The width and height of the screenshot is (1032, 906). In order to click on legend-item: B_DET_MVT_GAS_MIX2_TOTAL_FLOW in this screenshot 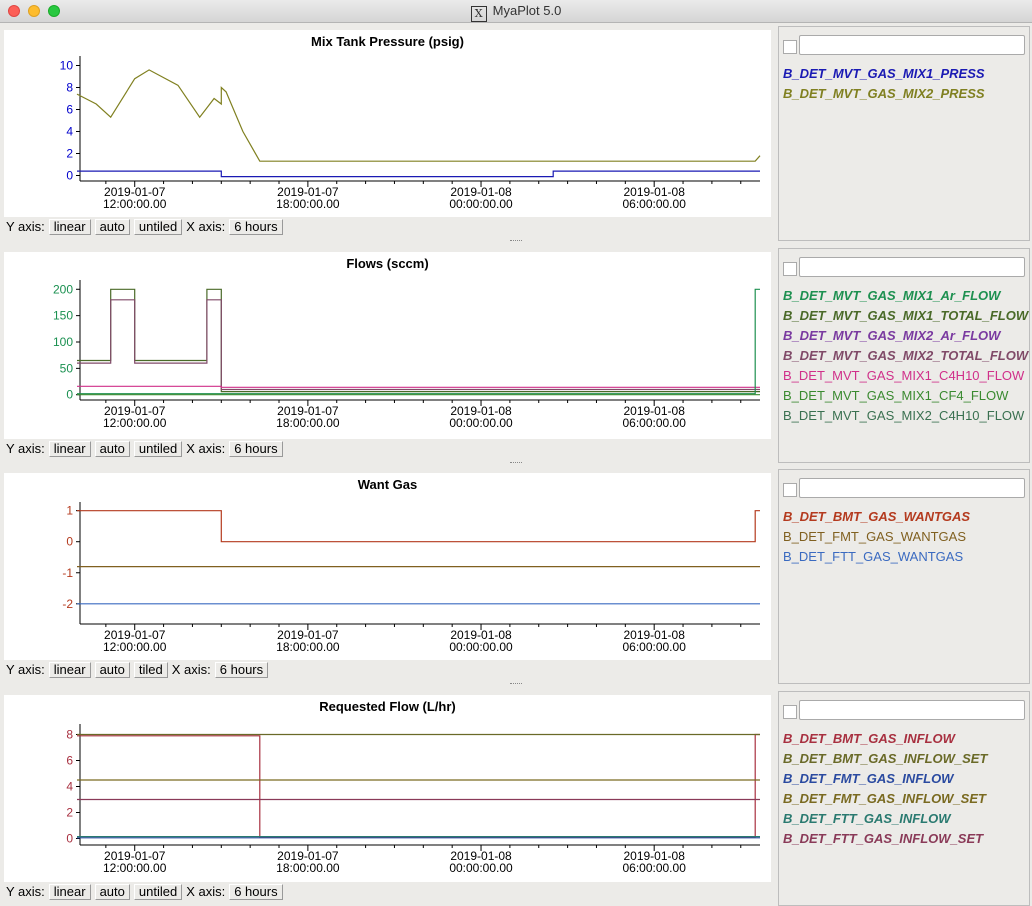, I will do `click(905, 356)`.